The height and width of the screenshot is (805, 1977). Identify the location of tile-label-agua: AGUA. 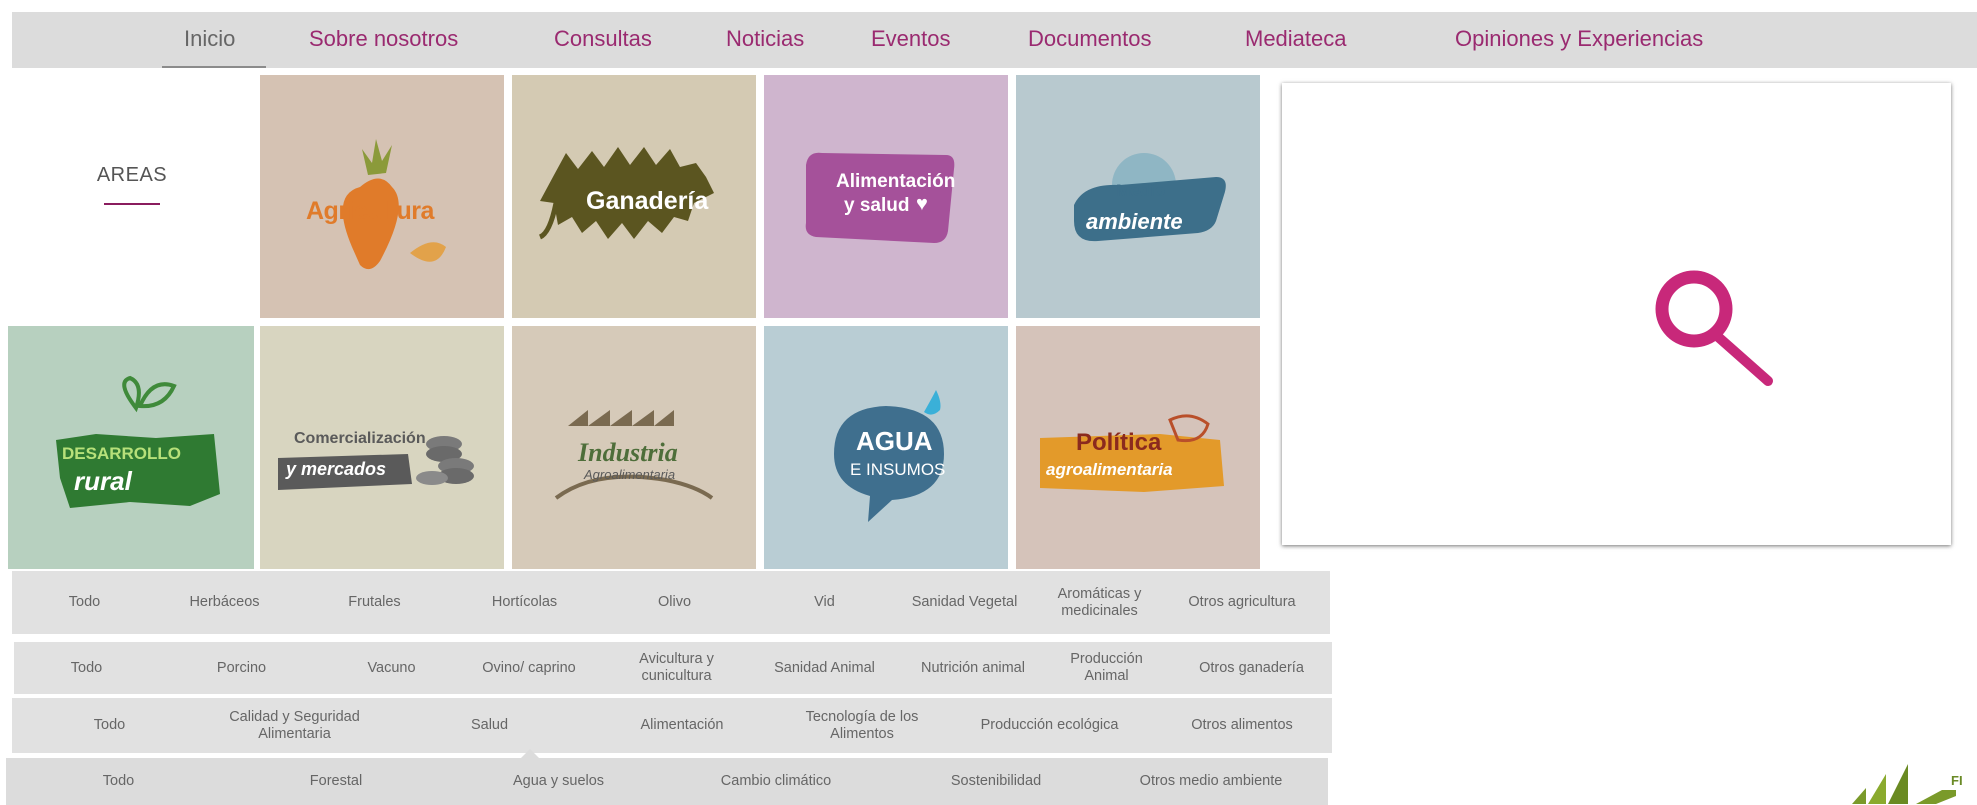
(894, 441).